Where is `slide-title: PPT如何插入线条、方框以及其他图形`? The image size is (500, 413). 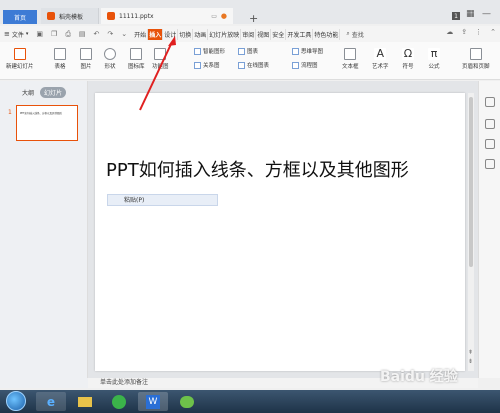
slide-title: PPT如何插入线条、方框以及其他图形 is located at coordinates (257, 169).